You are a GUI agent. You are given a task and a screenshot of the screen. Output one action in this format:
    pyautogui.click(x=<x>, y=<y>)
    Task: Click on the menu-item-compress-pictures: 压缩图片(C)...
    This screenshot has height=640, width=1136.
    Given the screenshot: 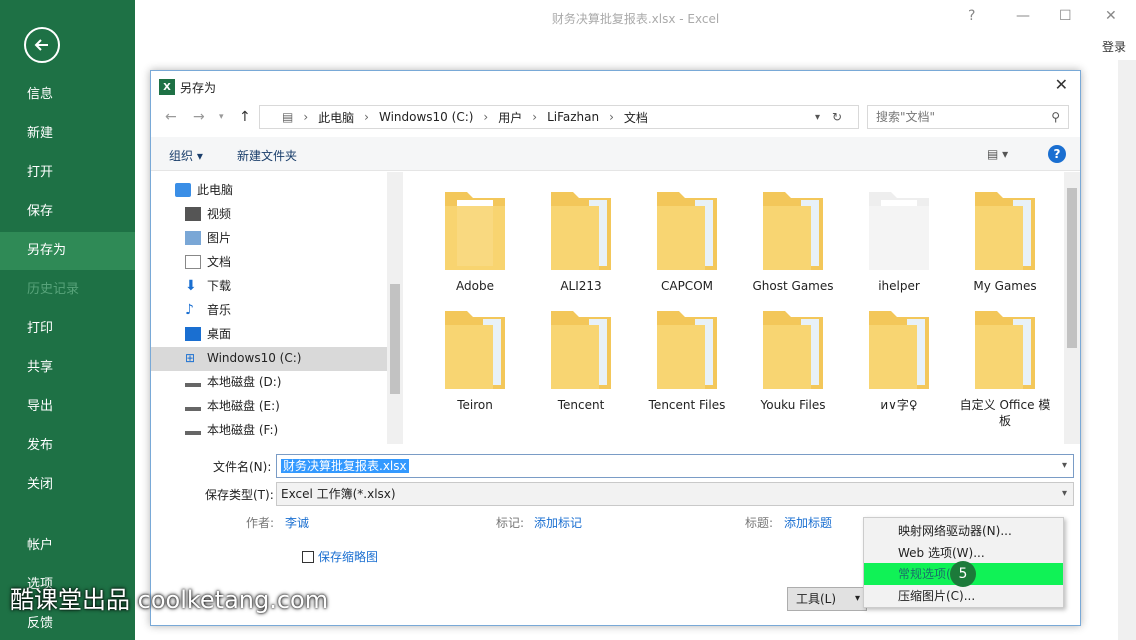 What is the action you would take?
    pyautogui.click(x=963, y=596)
    